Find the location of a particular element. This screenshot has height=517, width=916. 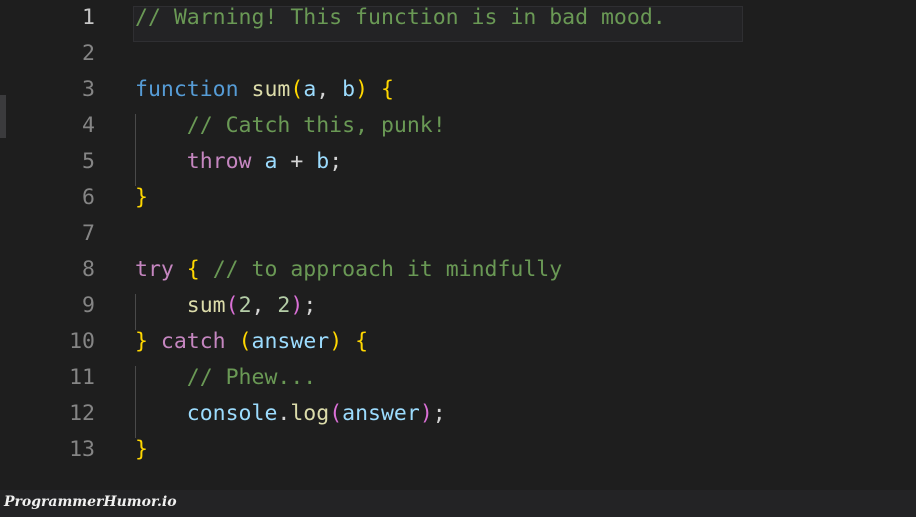

code-line: 5 throw a + b; is located at coordinates (458, 162).